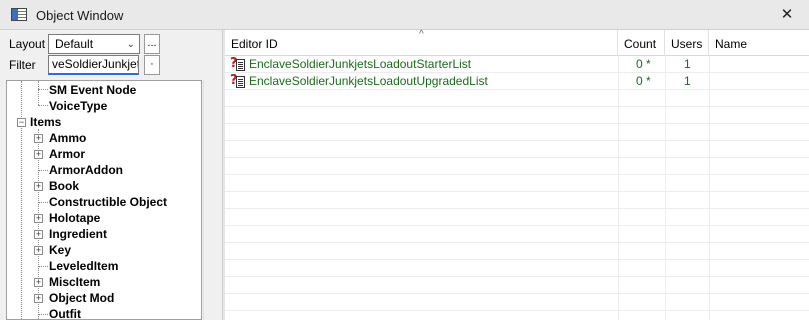  I want to click on cell-editor-id: EnclaveSoldierJunkjetsLoadoutStarterList, so click(360, 64).